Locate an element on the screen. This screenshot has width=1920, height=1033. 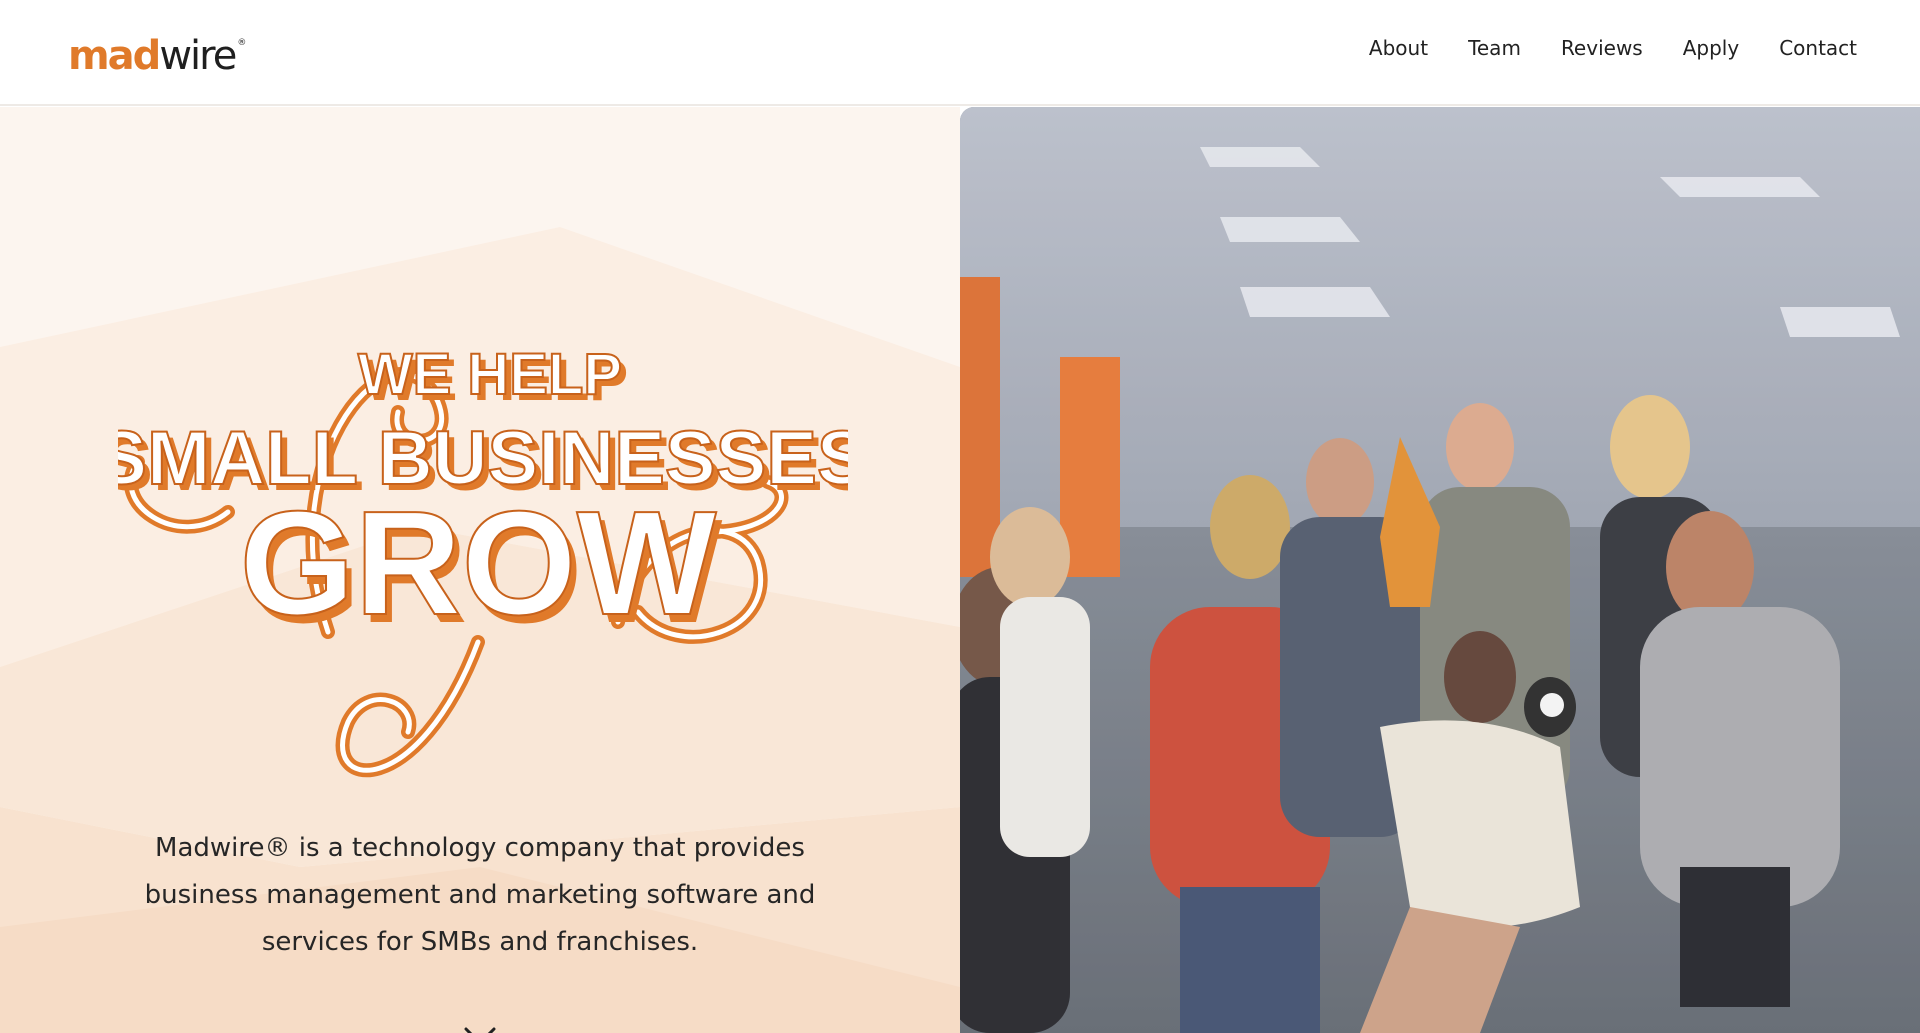
logo-registered-mark: ® is located at coordinates (242, 43).